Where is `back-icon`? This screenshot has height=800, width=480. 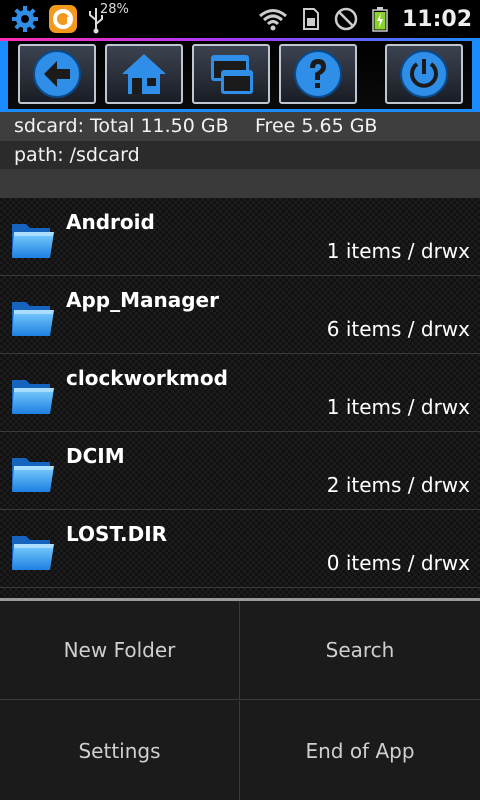
back-icon is located at coordinates (57, 74).